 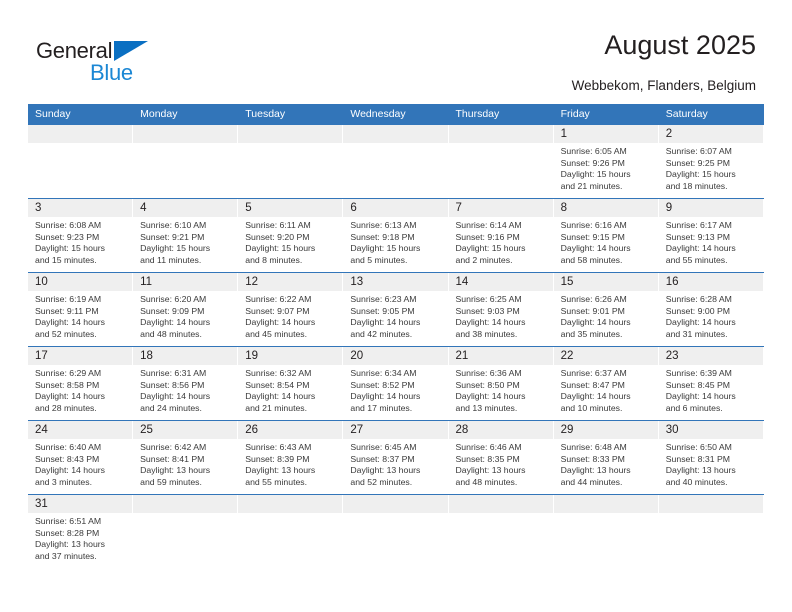 I want to click on day-number: 14, so click(x=500, y=282).